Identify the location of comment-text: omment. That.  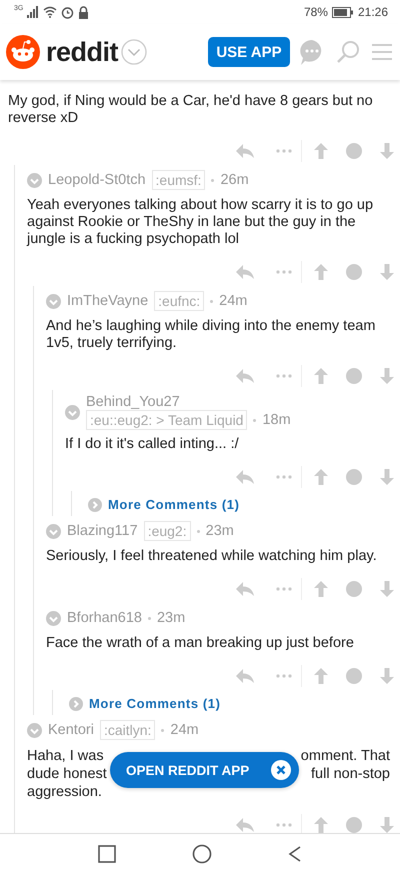
(345, 756).